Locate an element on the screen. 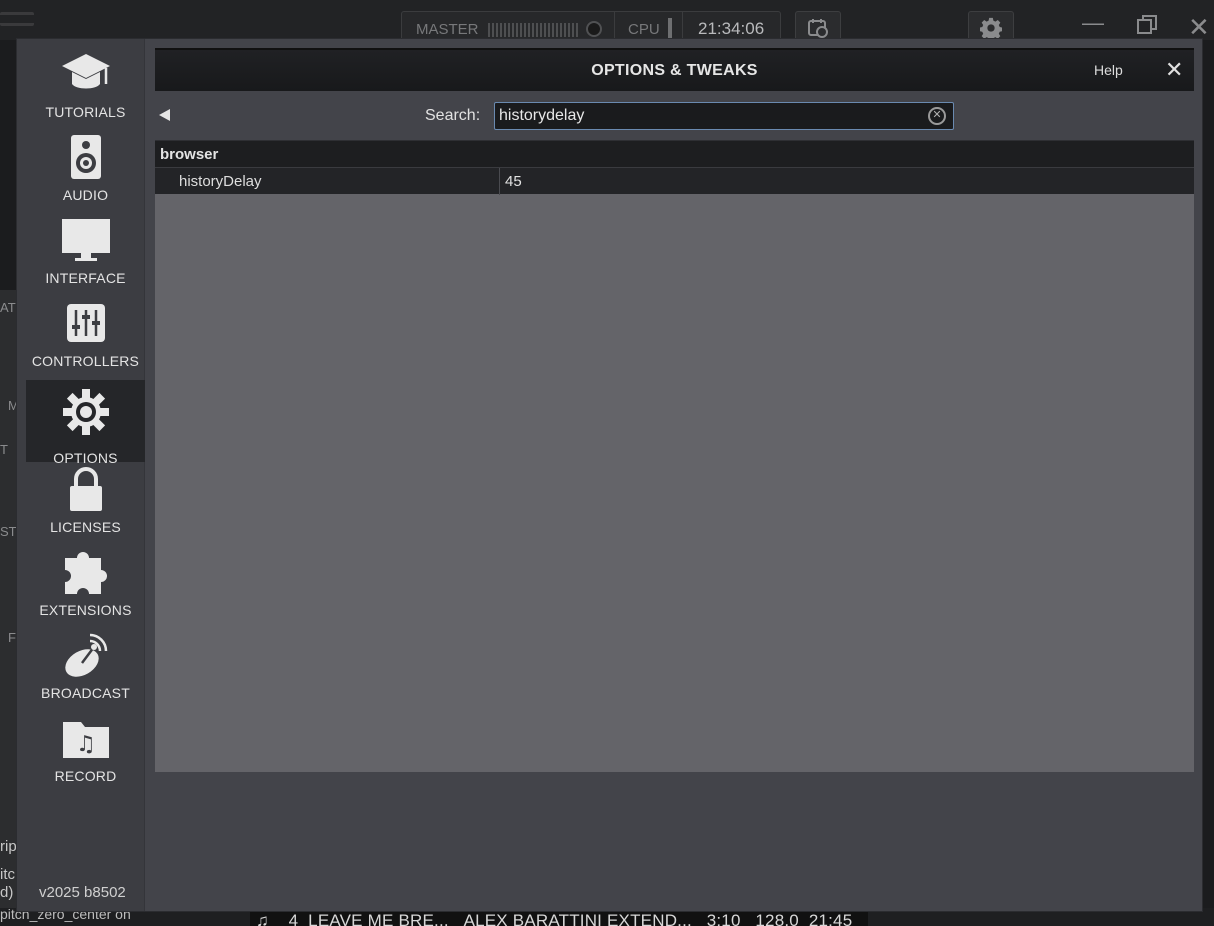 This screenshot has width=1214, height=926. sliders-icon is located at coordinates (85, 323).